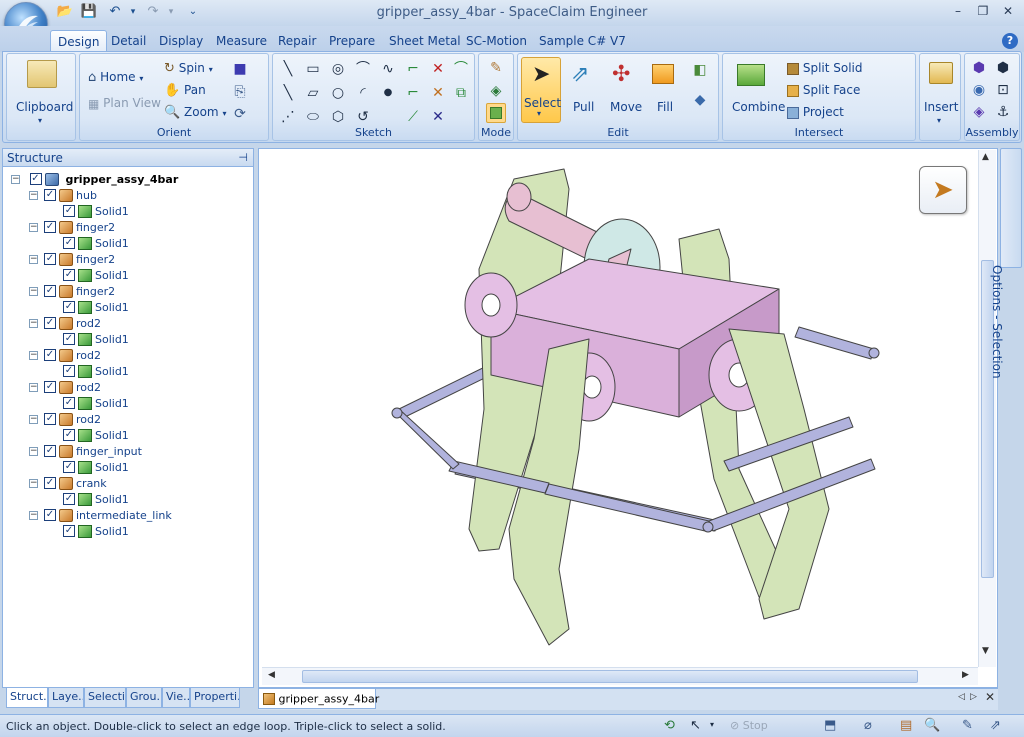 This screenshot has width=1024, height=737. I want to click on rotate-view-icon: ⟳, so click(240, 114).